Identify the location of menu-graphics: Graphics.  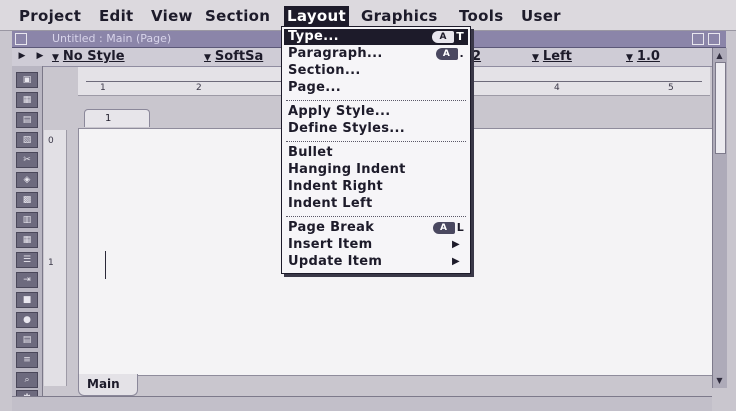
(399, 16).